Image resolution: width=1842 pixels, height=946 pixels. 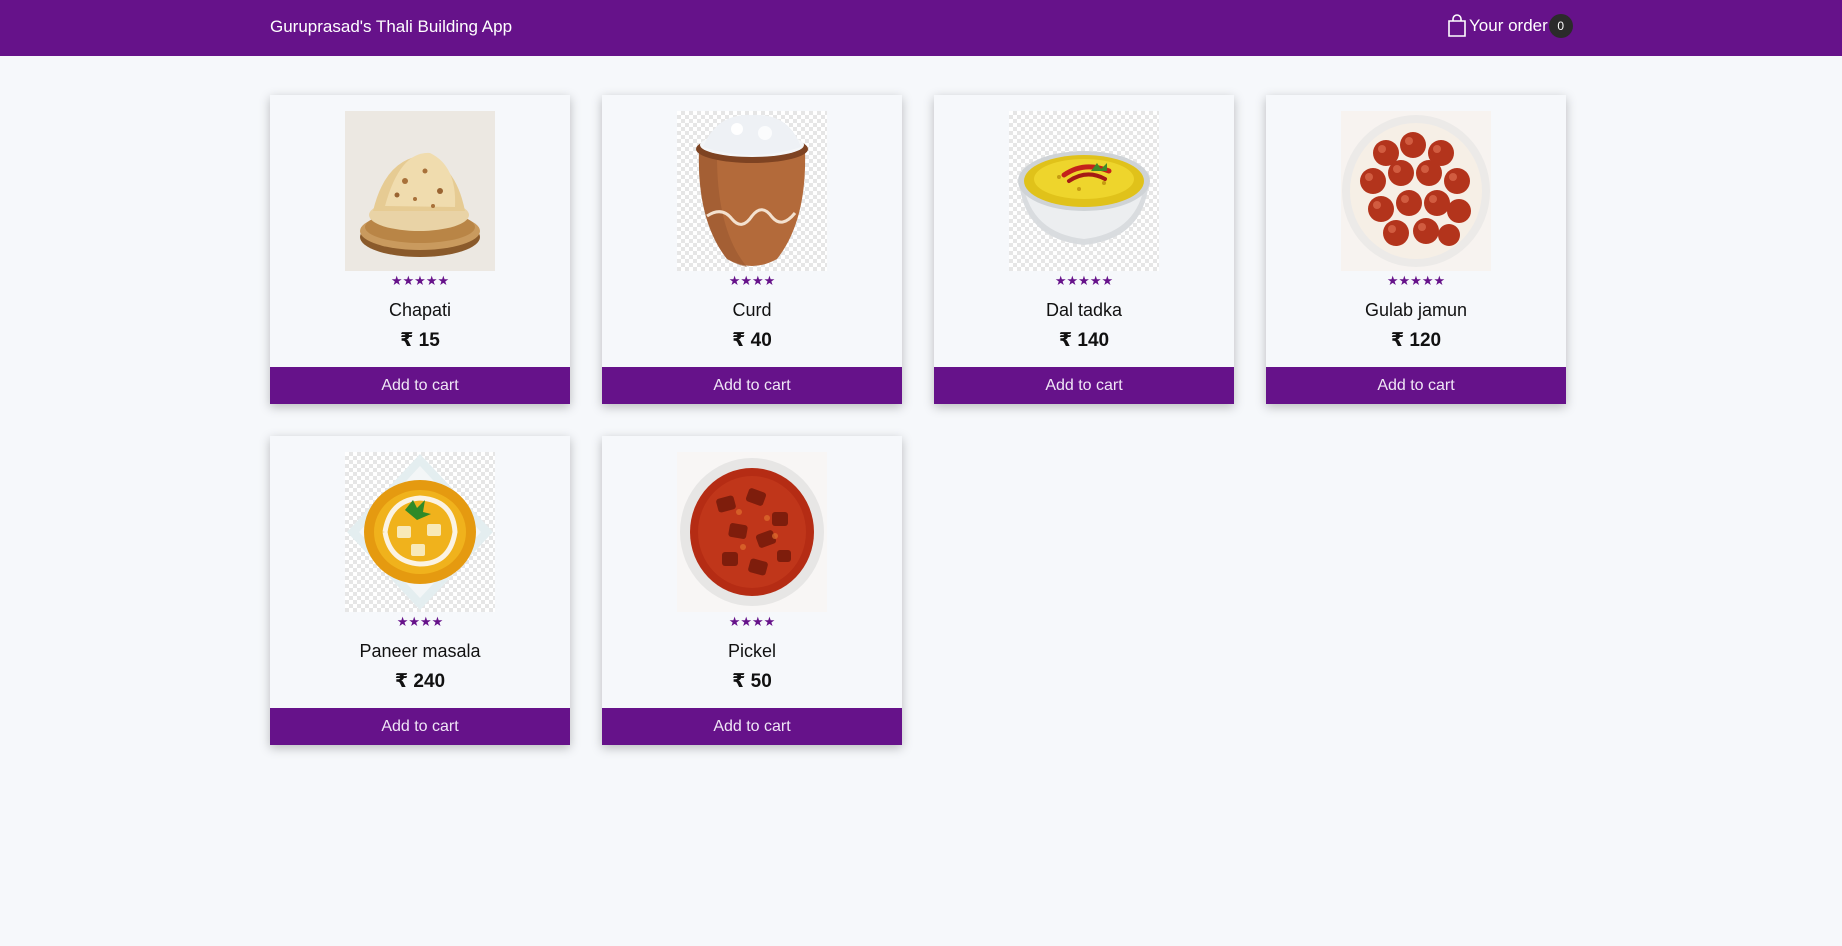 What do you see at coordinates (1084, 340) in the screenshot?
I see `product-price: ₹ 140` at bounding box center [1084, 340].